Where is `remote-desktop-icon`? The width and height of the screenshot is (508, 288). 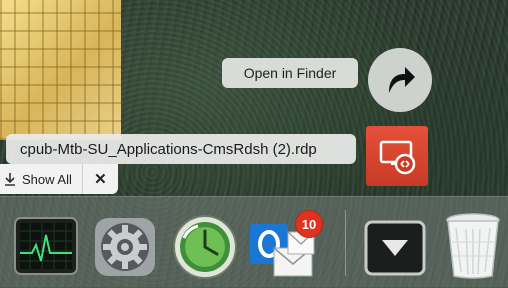
remote-desktop-icon is located at coordinates (397, 157).